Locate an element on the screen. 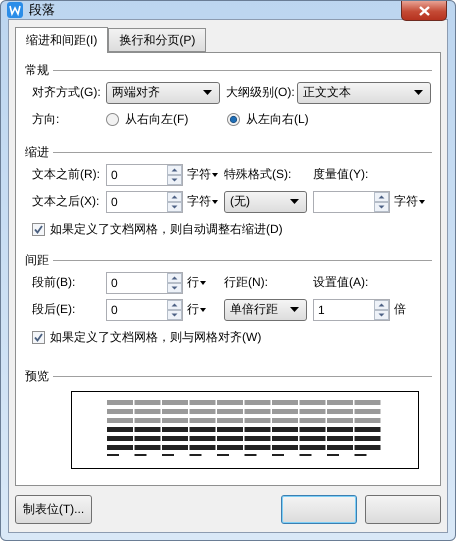 The width and height of the screenshot is (456, 541). field-label: 行距(N): is located at coordinates (246, 282).